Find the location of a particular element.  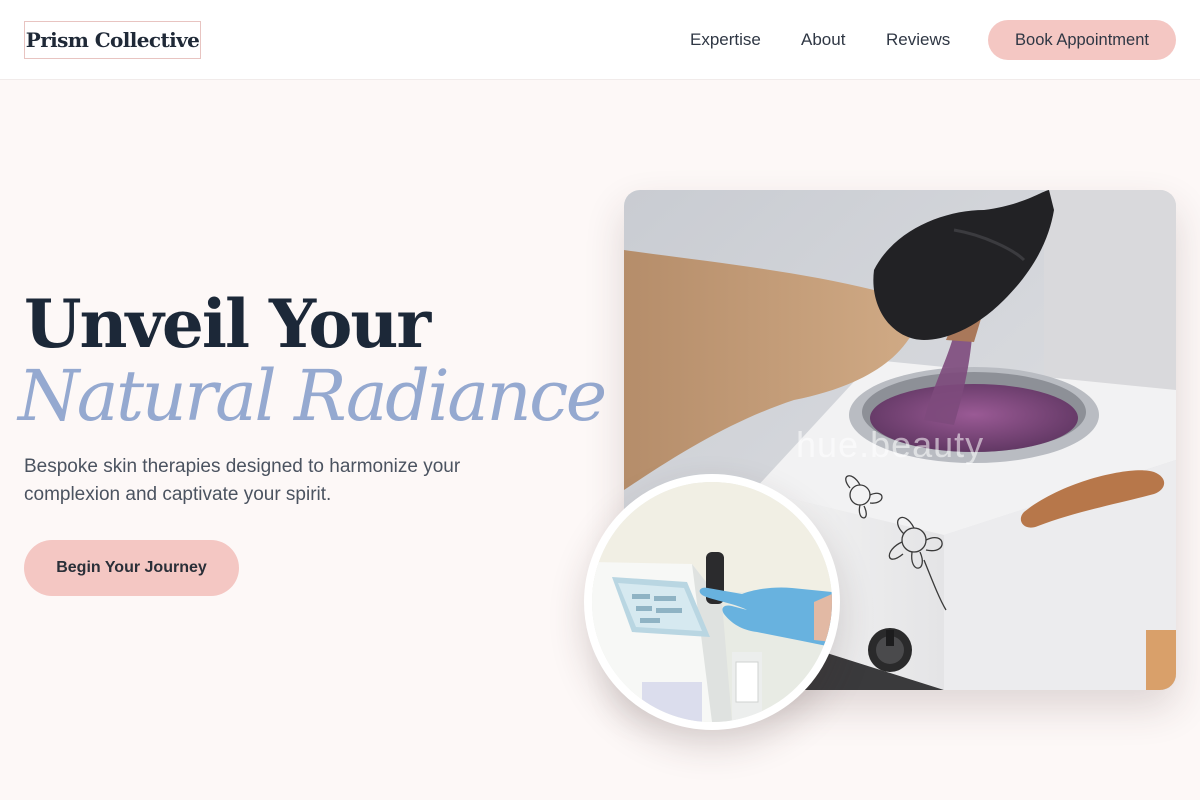

begin-journey-button: Begin Your Journey is located at coordinates (131, 568).